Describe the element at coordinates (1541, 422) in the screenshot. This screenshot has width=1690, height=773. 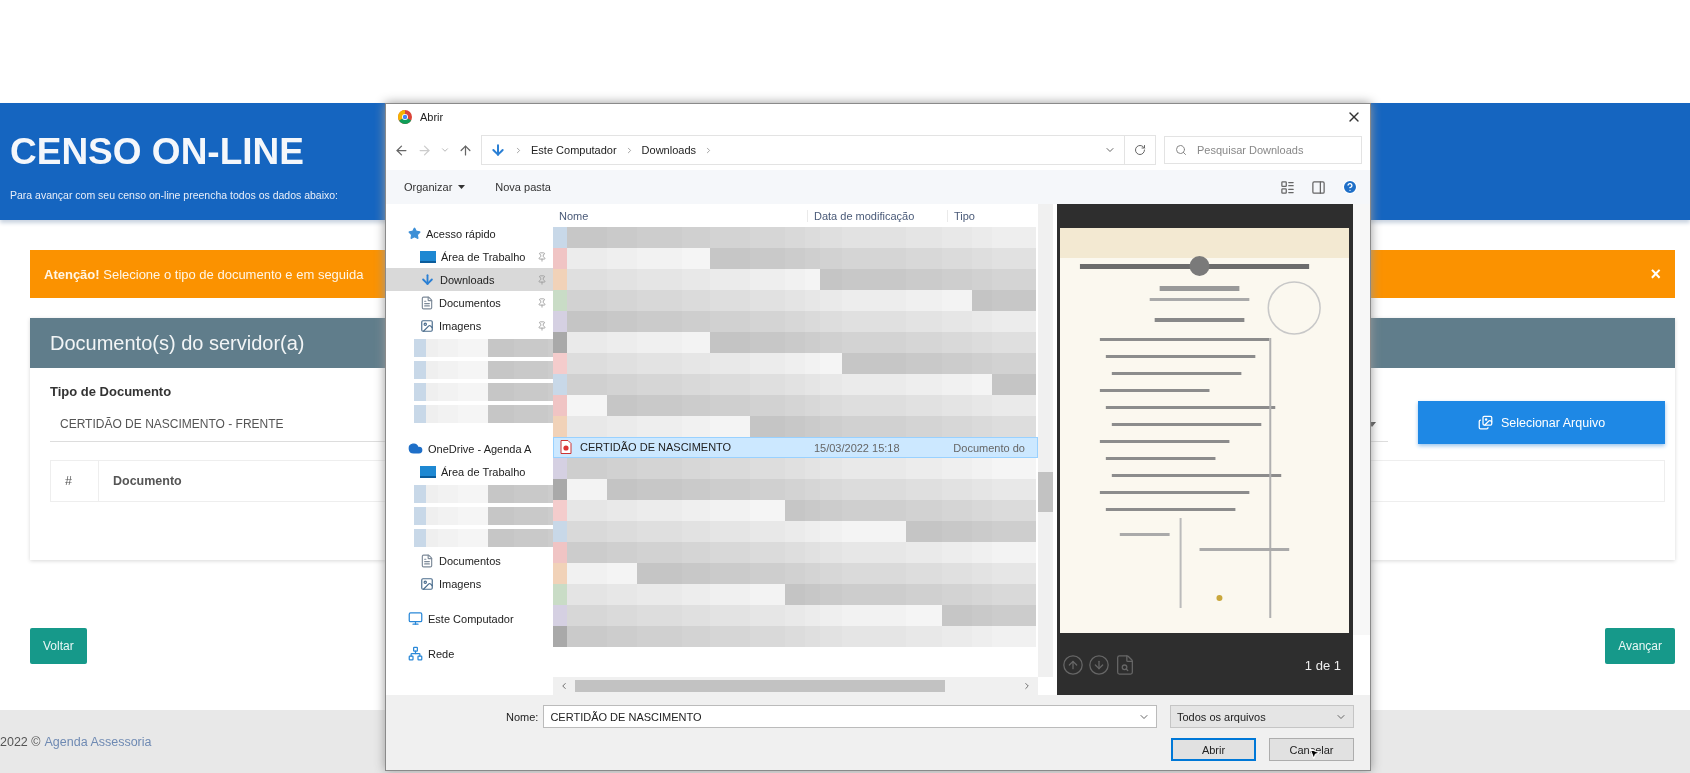
I see `select-file-button: Selecionar Arquivo` at that location.